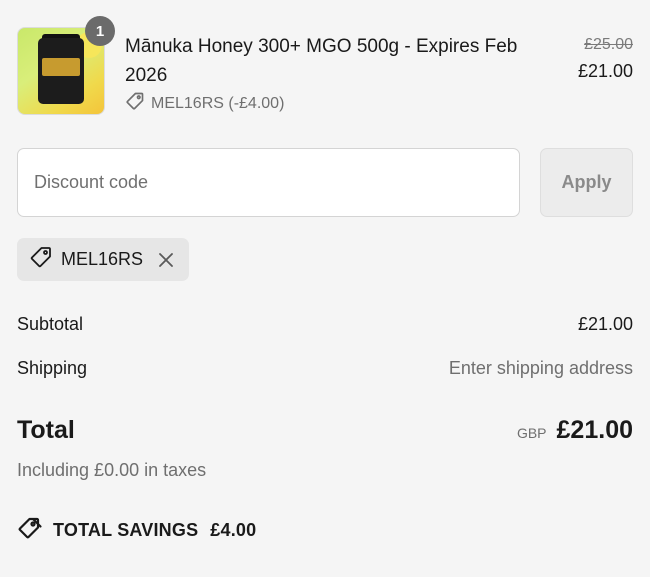 The width and height of the screenshot is (650, 577). I want to click on taxes-note: Including £0.00 in taxes, so click(112, 470).